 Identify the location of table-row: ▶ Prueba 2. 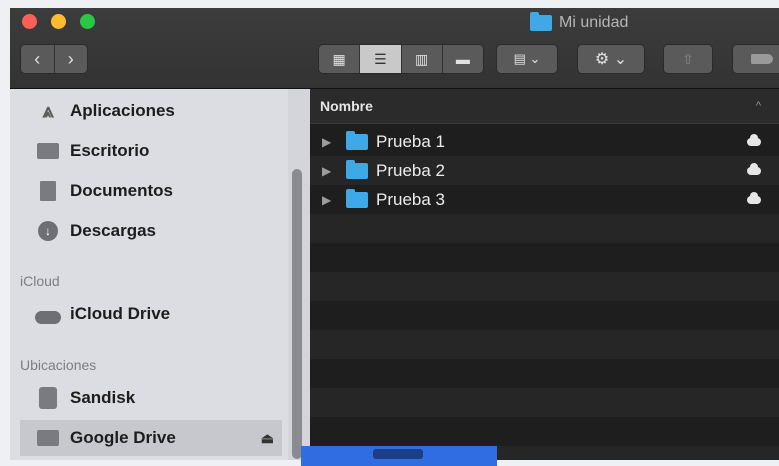
(544, 170).